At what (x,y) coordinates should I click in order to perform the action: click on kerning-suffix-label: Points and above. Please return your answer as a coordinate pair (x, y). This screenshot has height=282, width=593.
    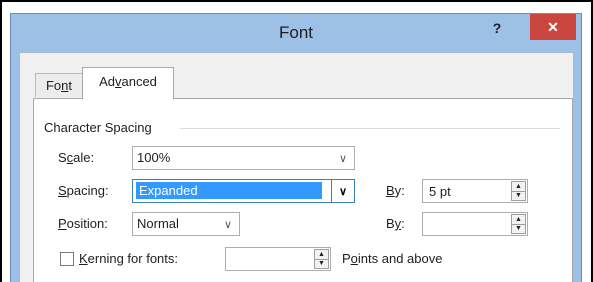
    Looking at the image, I should click on (392, 258).